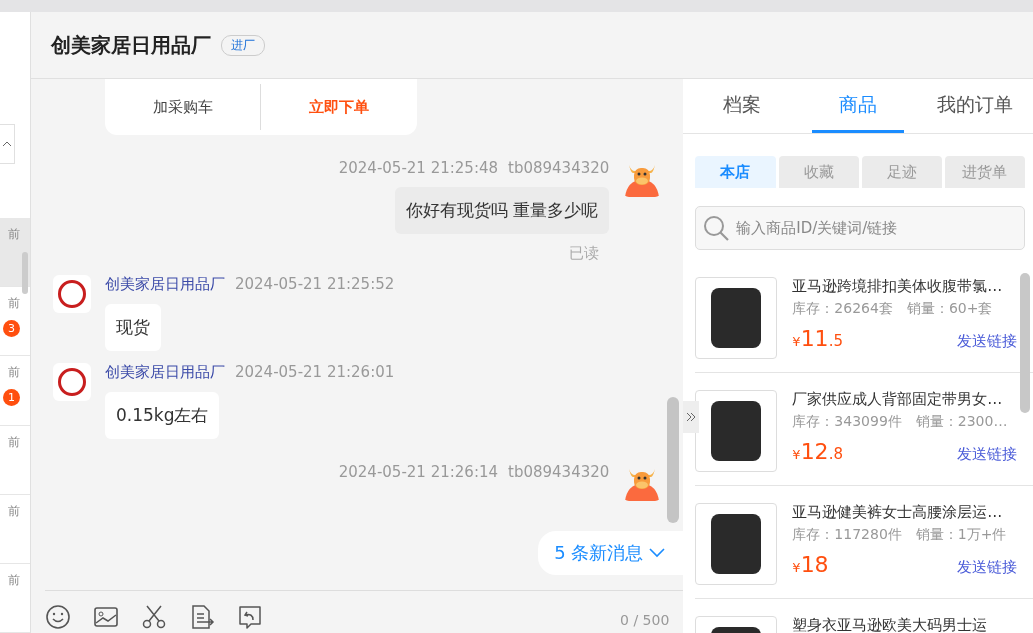 The width and height of the screenshot is (1033, 633). Describe the element at coordinates (810, 564) in the screenshot. I see `price-label: ¥18` at that location.